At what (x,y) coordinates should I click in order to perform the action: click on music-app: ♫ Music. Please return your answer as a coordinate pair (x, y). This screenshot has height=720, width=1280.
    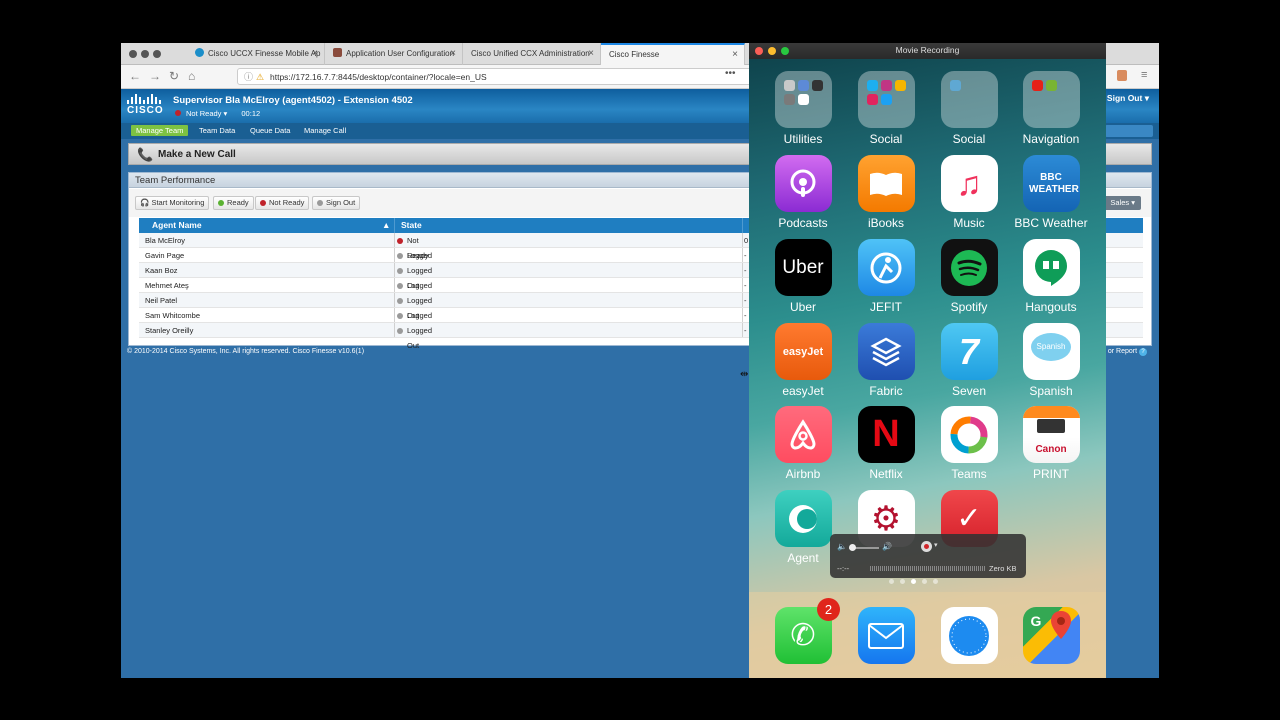
    Looking at the image, I should click on (969, 192).